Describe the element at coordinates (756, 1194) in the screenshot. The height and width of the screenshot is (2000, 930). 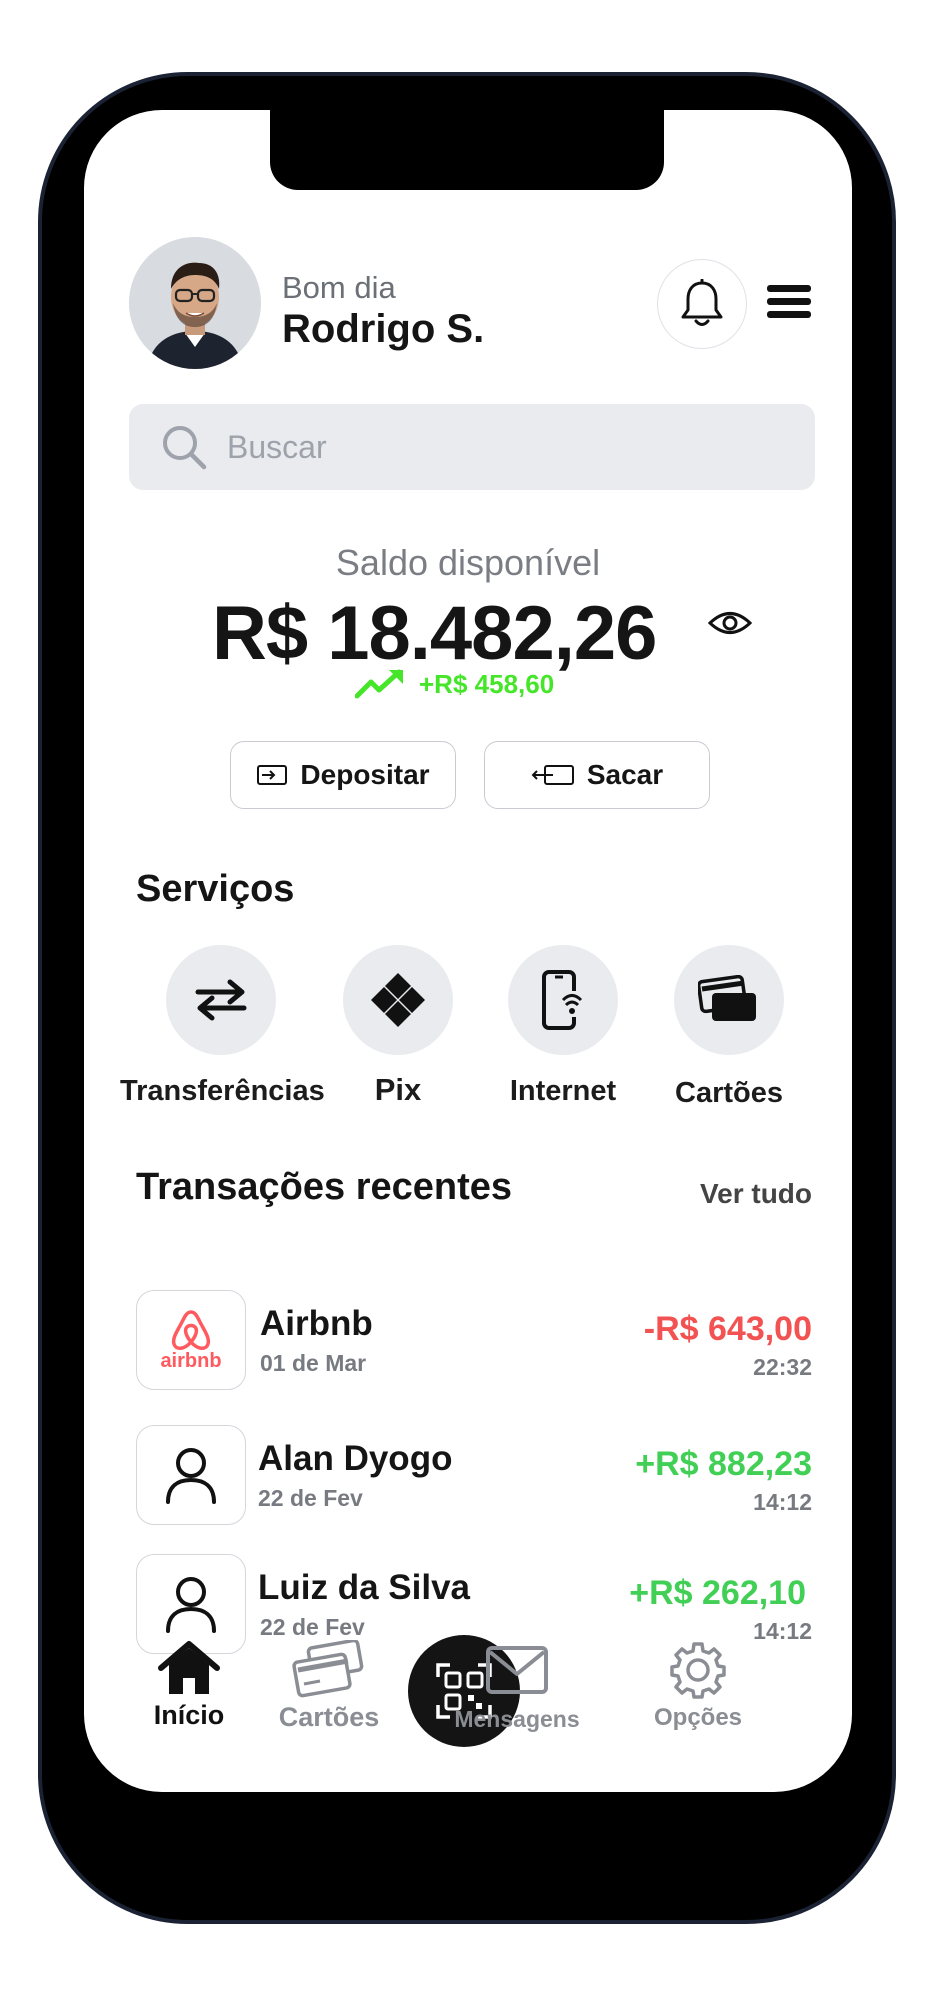
I see `see-all-link: Ver tudo` at that location.